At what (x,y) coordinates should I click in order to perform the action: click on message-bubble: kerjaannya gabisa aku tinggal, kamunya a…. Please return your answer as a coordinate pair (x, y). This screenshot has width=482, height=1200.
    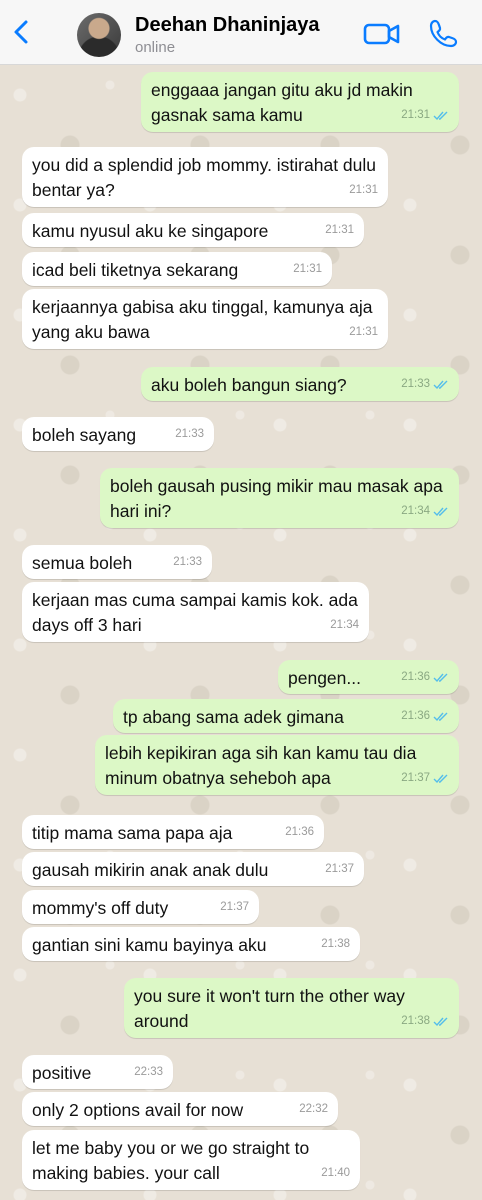
    Looking at the image, I should click on (205, 319).